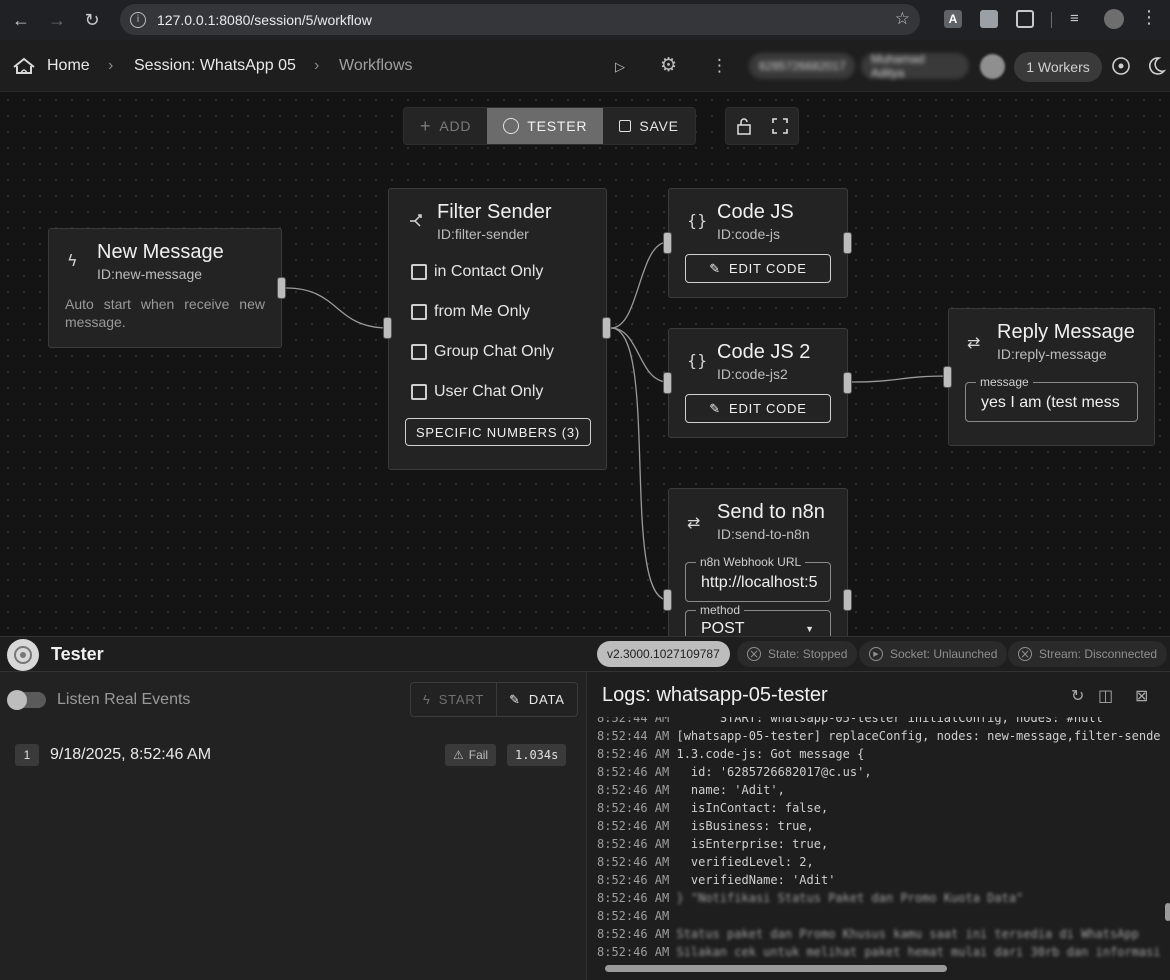 This screenshot has height=980, width=1170. Describe the element at coordinates (649, 126) in the screenshot. I see `save-button: SAVE` at that location.